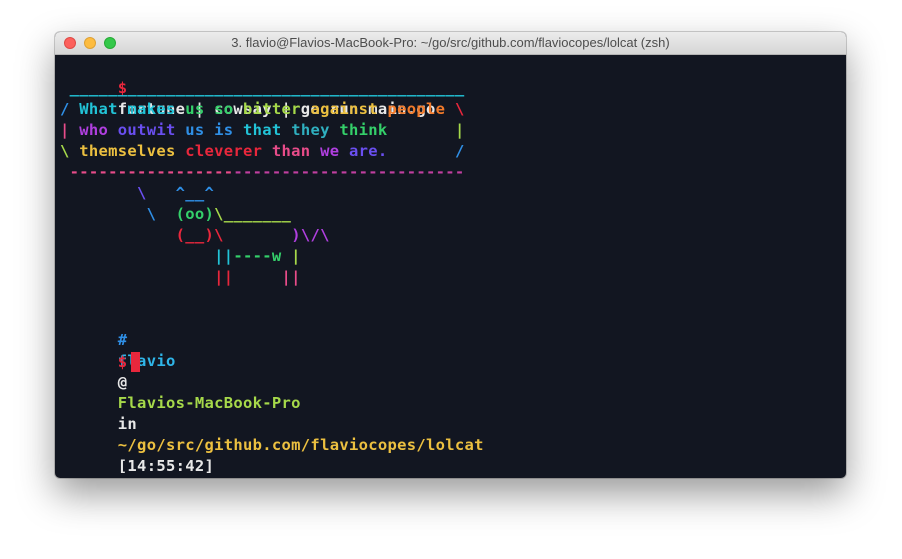  Describe the element at coordinates (368, 151) in the screenshot. I see `output-segment: are.` at that location.